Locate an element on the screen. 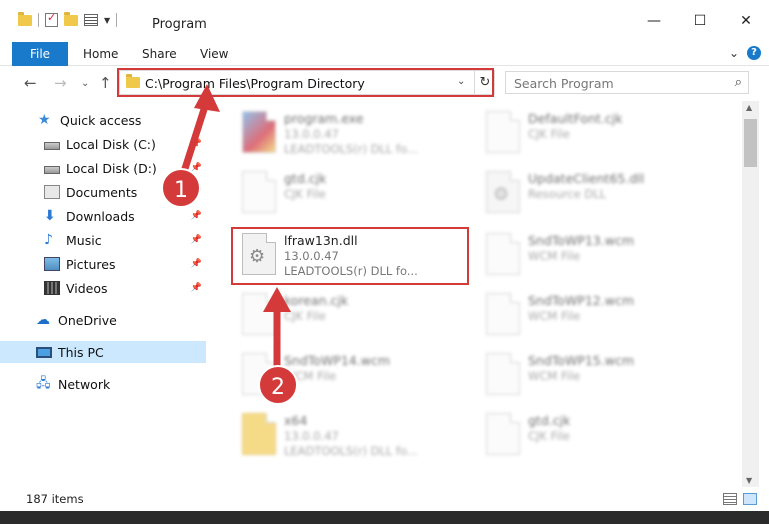  file-item: SndToWP15.wcm WCM File is located at coordinates (600, 379).